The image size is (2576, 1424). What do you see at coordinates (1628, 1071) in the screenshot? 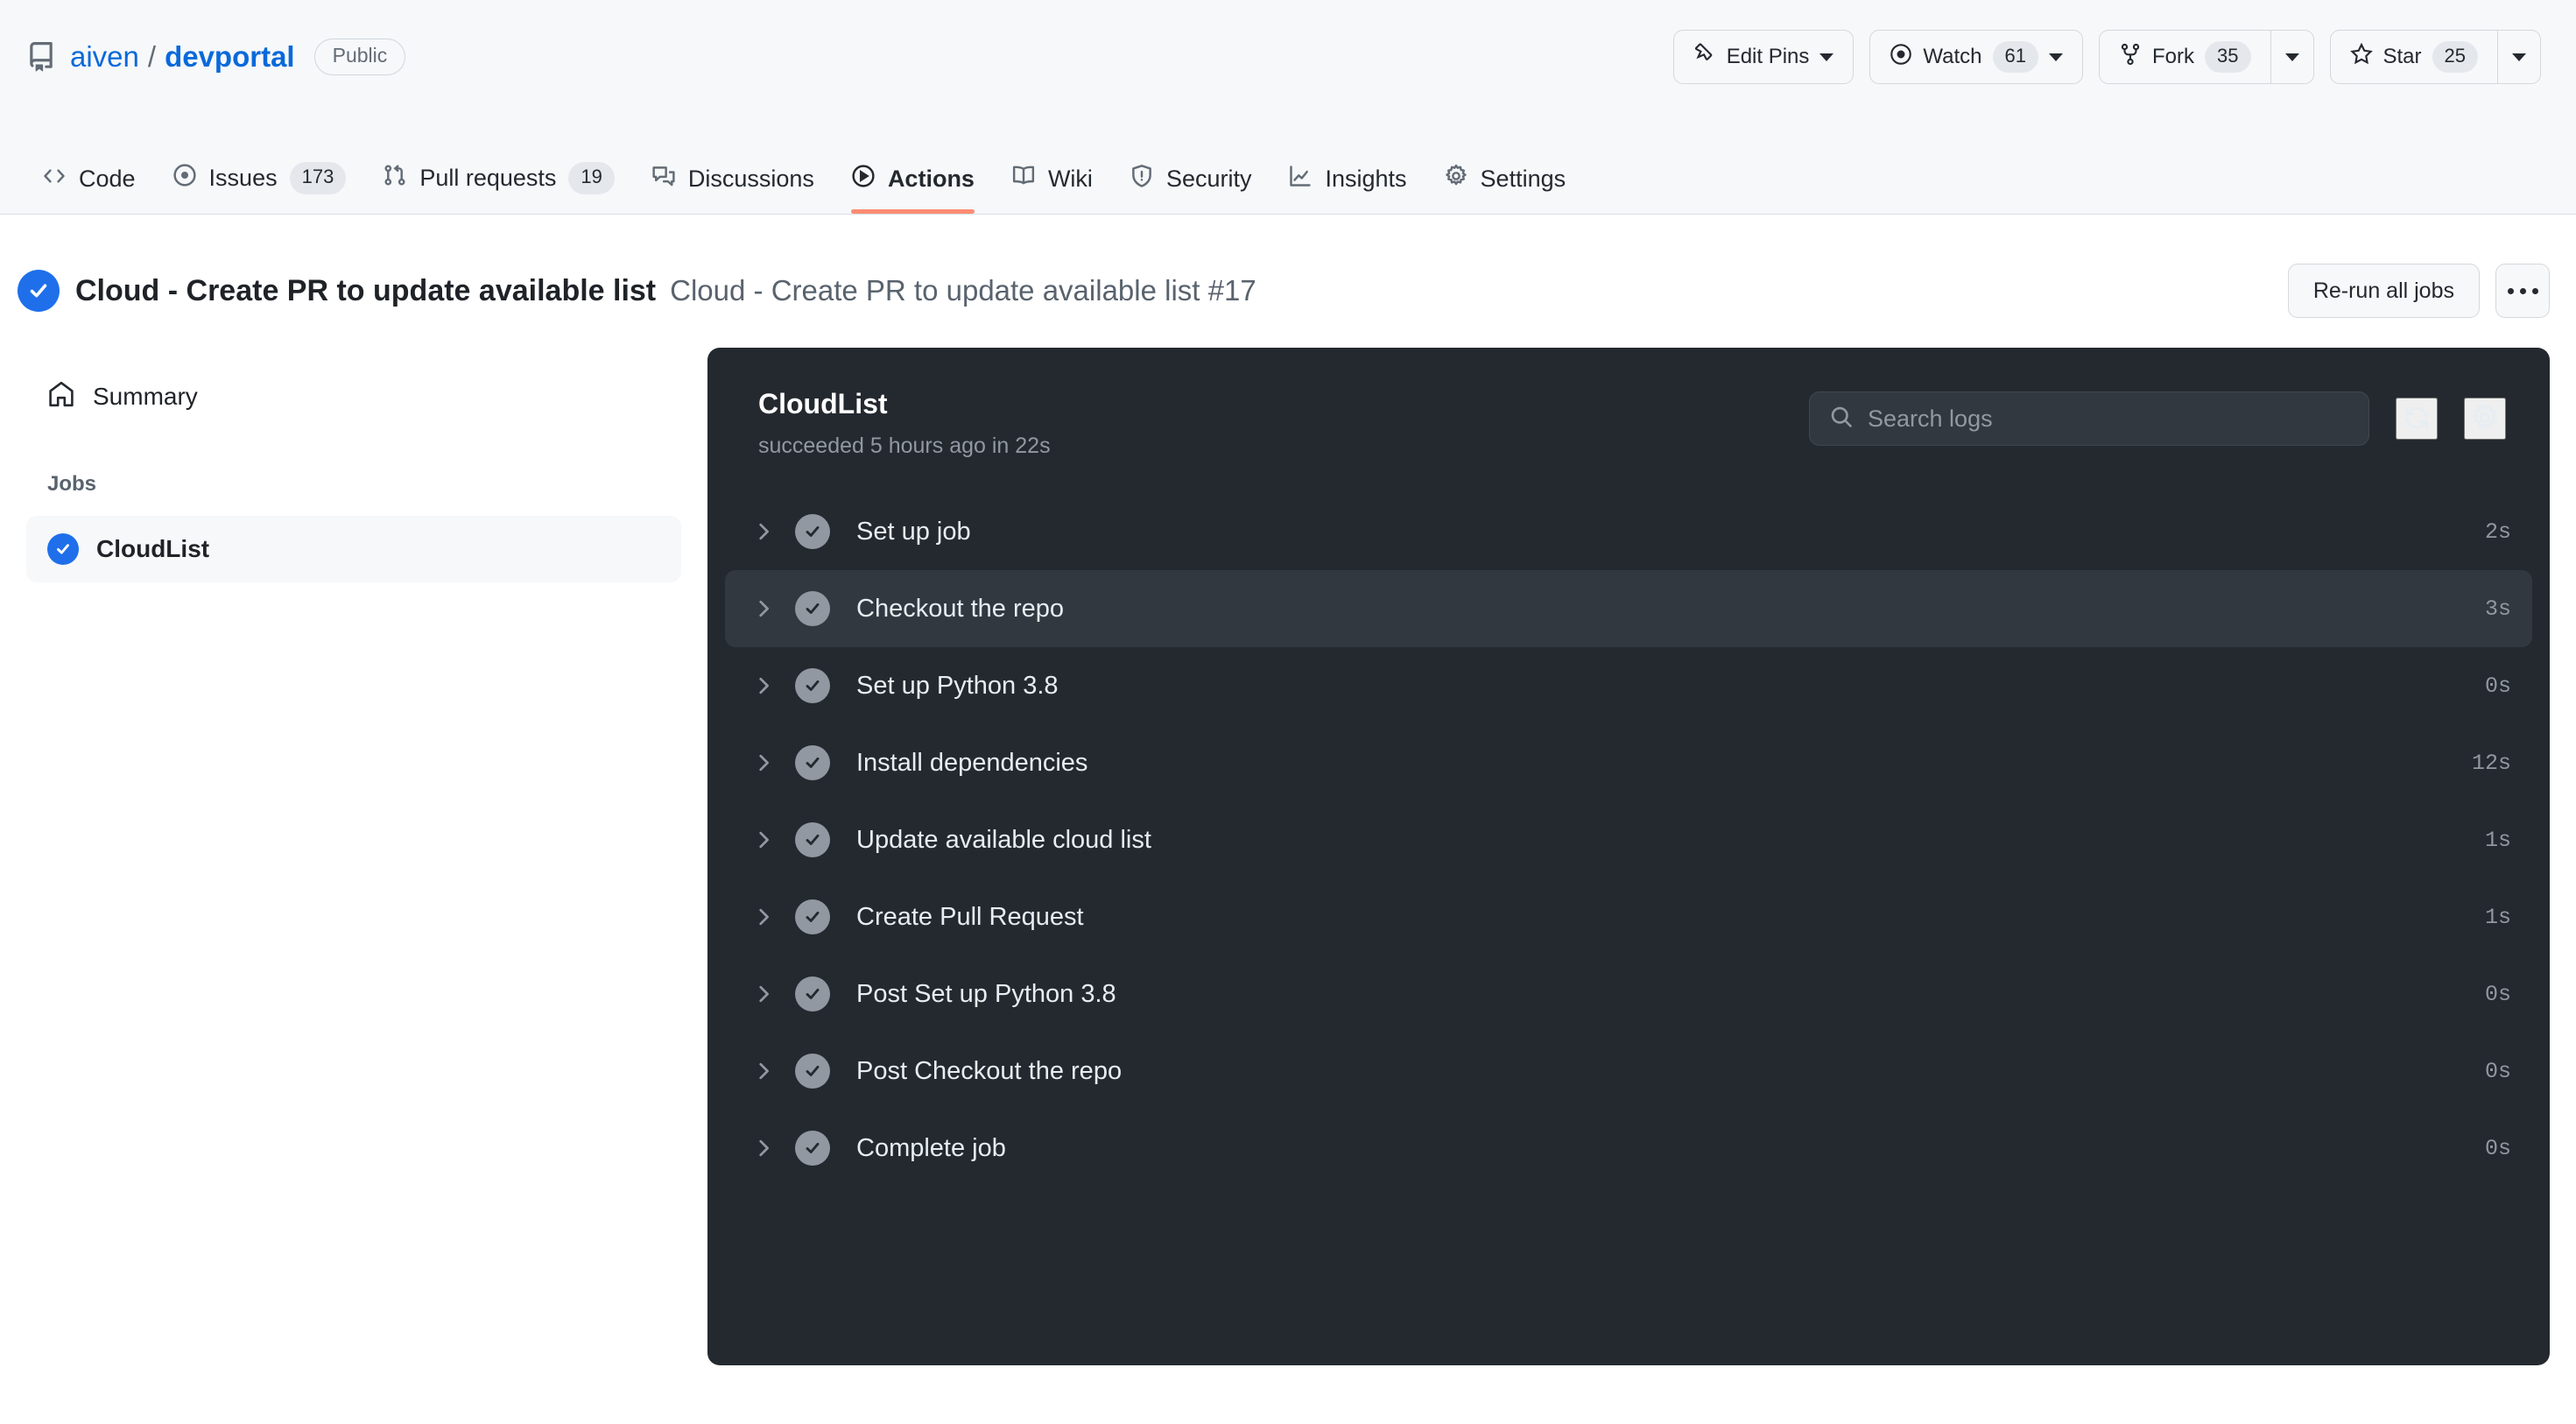
I see `step-row: Post Checkout the repo 0s` at bounding box center [1628, 1071].